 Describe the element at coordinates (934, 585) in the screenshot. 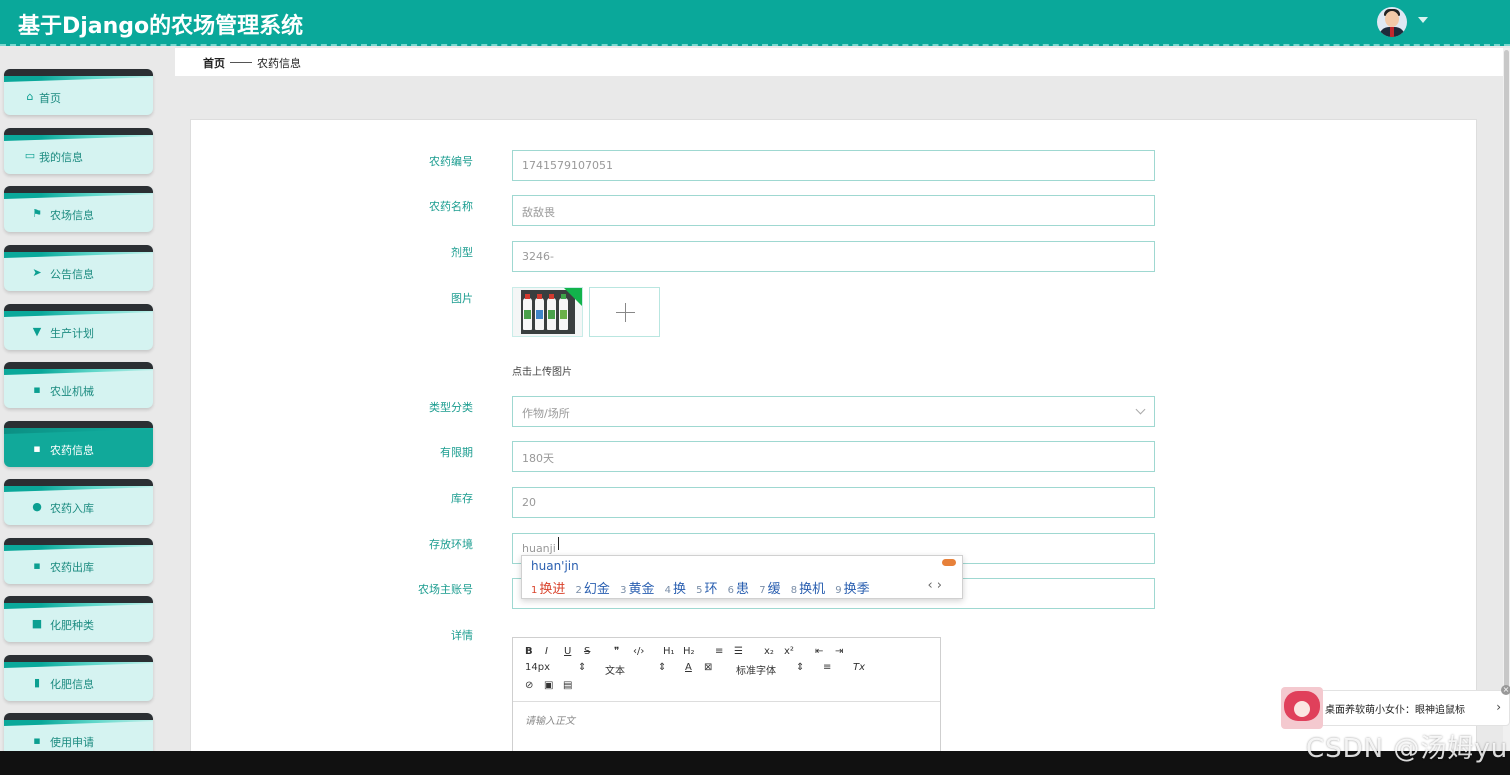

I see `ime-next-page-icon: ‹ ›` at that location.